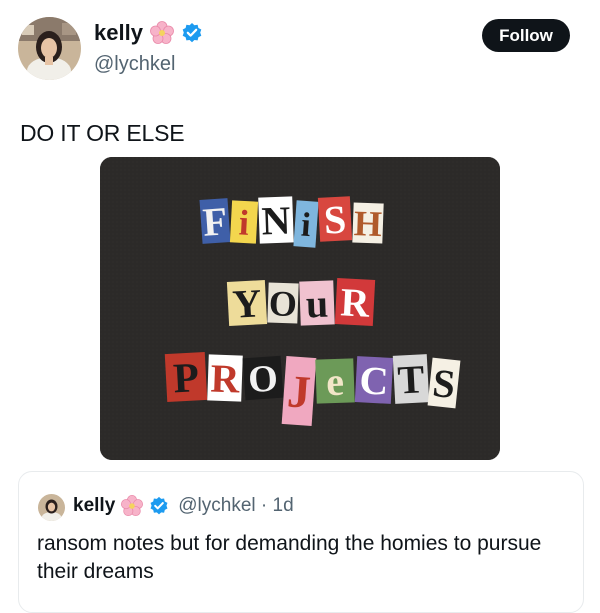  I want to click on quoted-handle-time: @lychkel · 1d, so click(235, 506).